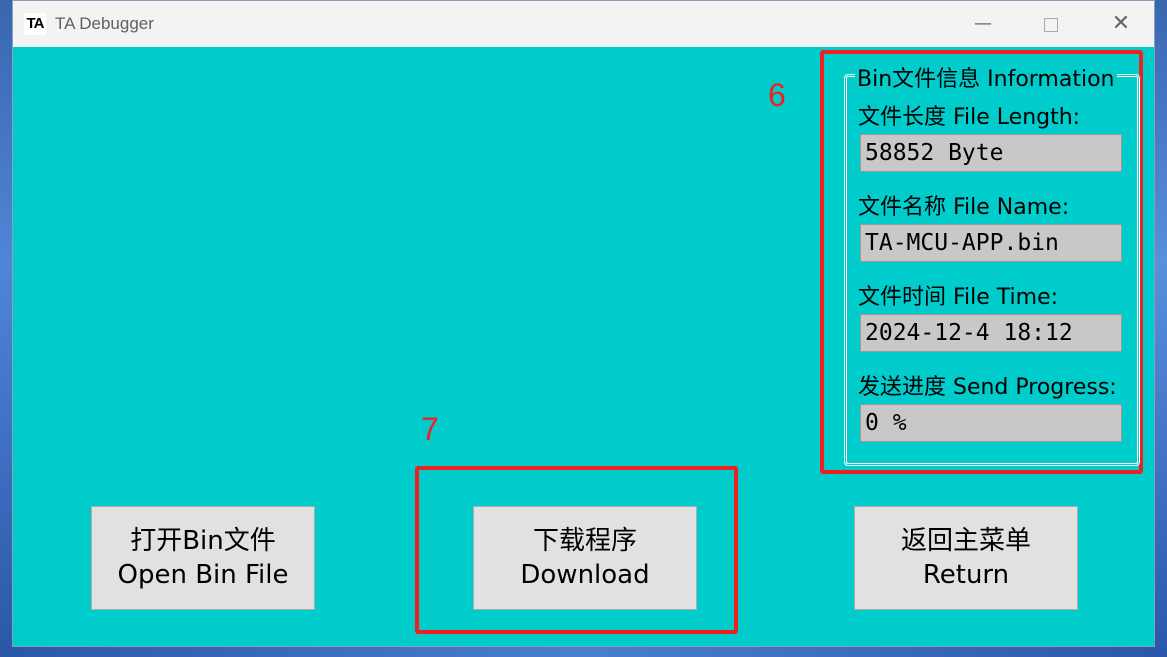  I want to click on minimize-icon: —, so click(983, 23).